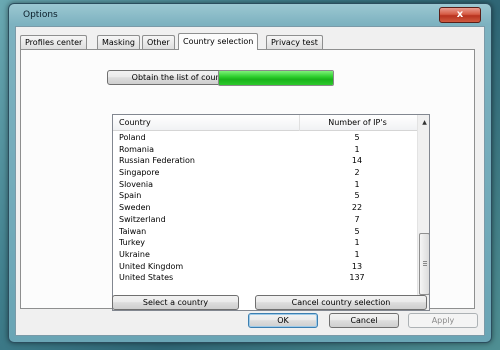 This screenshot has height=350, width=500. Describe the element at coordinates (175, 302) in the screenshot. I see `select-country-button: Select a country` at that location.